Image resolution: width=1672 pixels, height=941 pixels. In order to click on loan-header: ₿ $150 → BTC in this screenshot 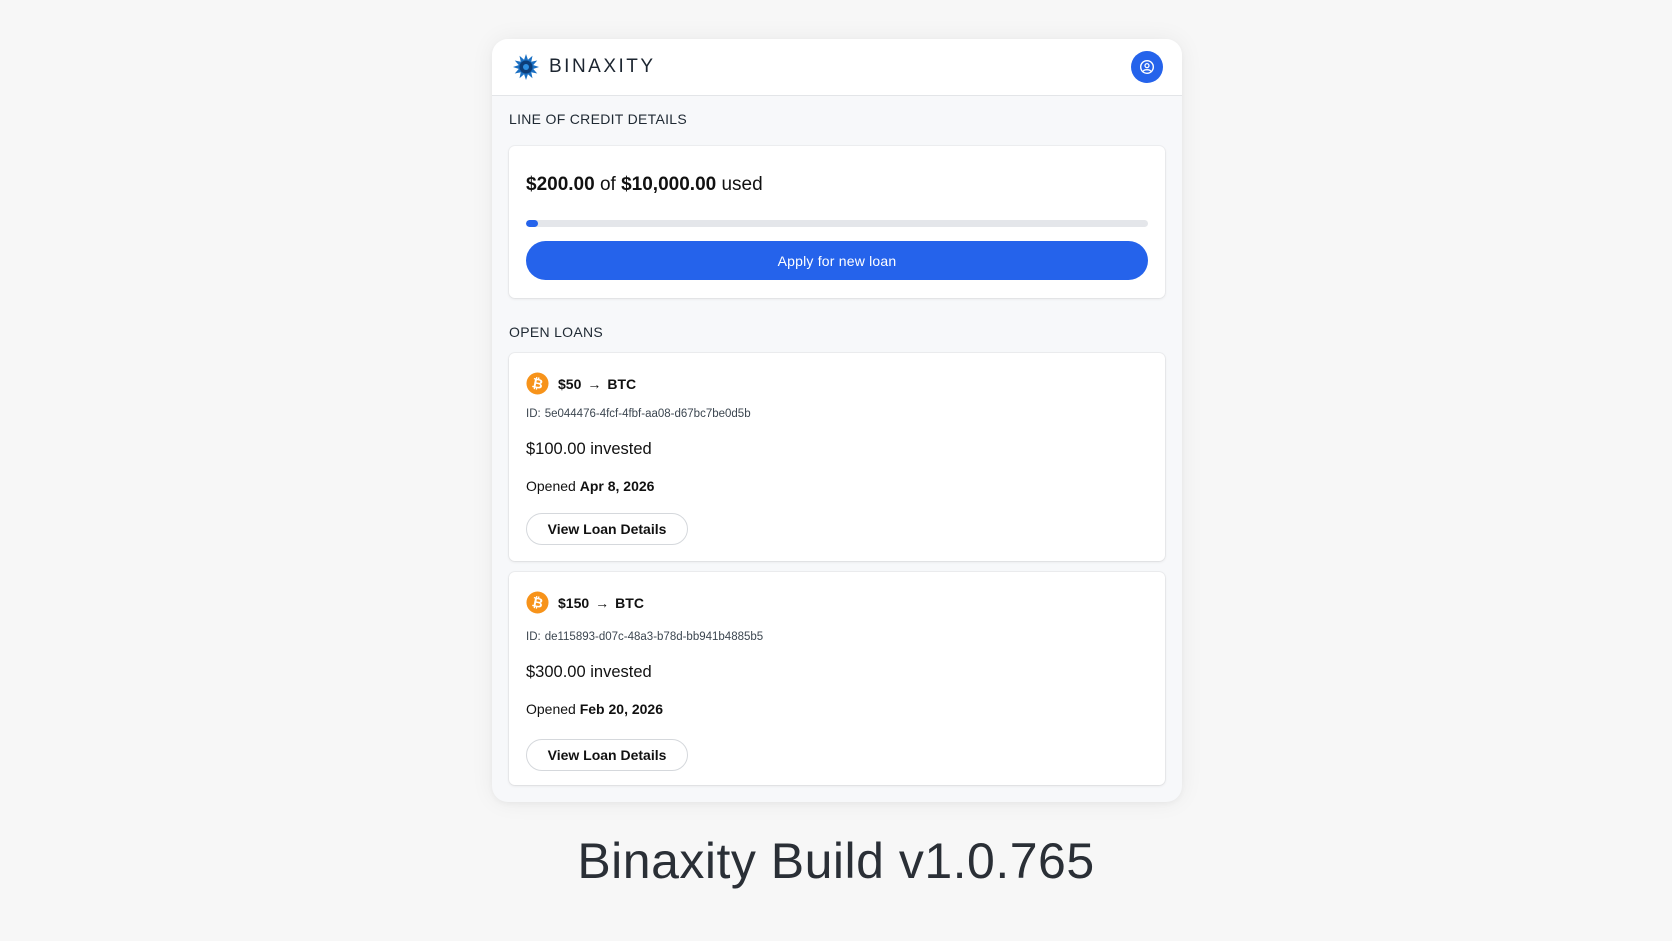, I will do `click(585, 602)`.